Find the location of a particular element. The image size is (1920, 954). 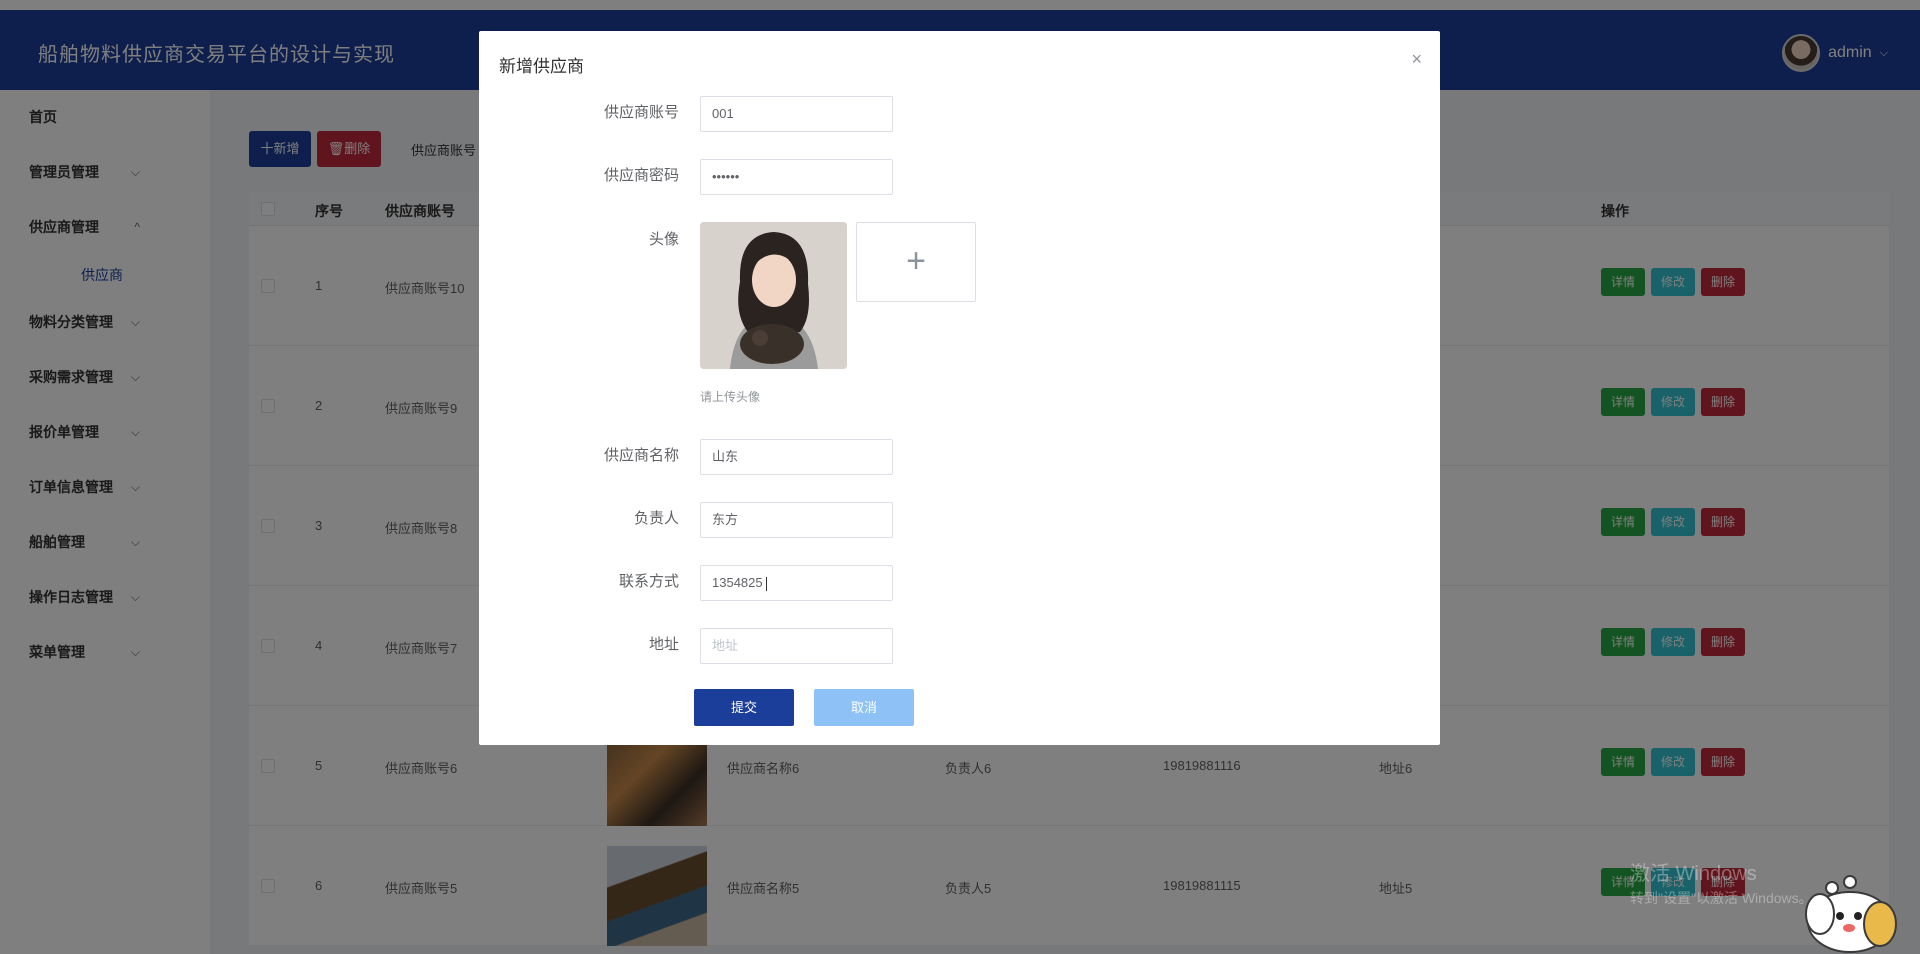

address-label: 地址 is located at coordinates (663, 644).